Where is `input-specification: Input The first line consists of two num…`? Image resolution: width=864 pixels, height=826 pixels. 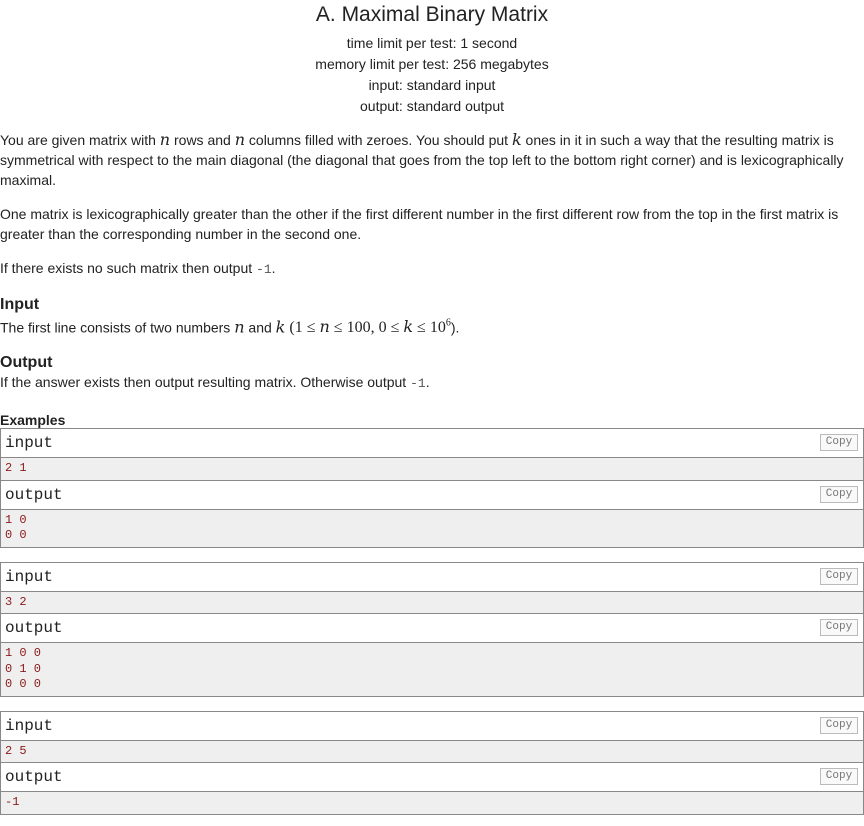
input-specification: Input The first line consists of two num… is located at coordinates (432, 317).